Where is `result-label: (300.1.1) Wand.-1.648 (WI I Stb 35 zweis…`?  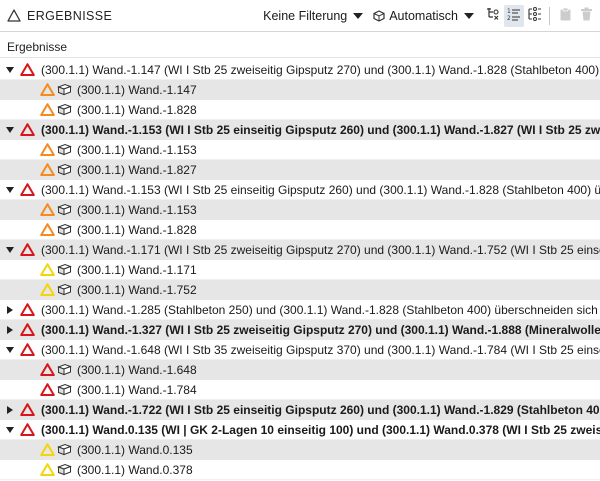 result-label: (300.1.1) Wand.-1.648 (WI I Stb 35 zweis… is located at coordinates (320, 349).